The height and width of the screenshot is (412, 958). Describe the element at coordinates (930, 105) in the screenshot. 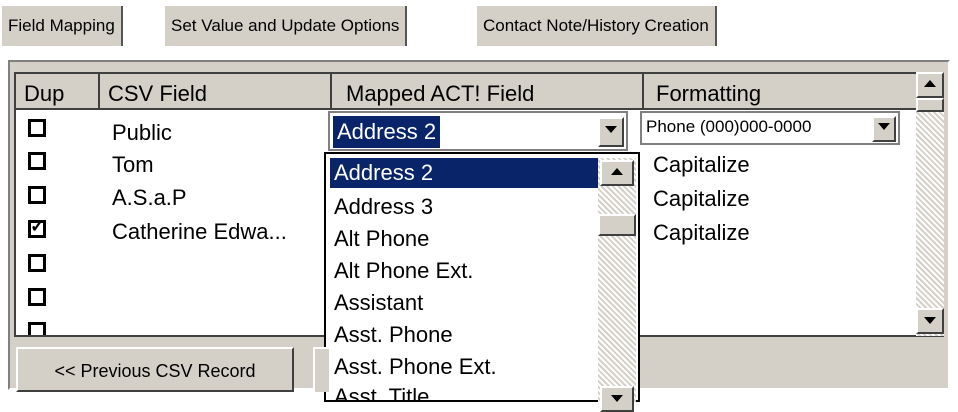

I see `scroll-thumb` at that location.